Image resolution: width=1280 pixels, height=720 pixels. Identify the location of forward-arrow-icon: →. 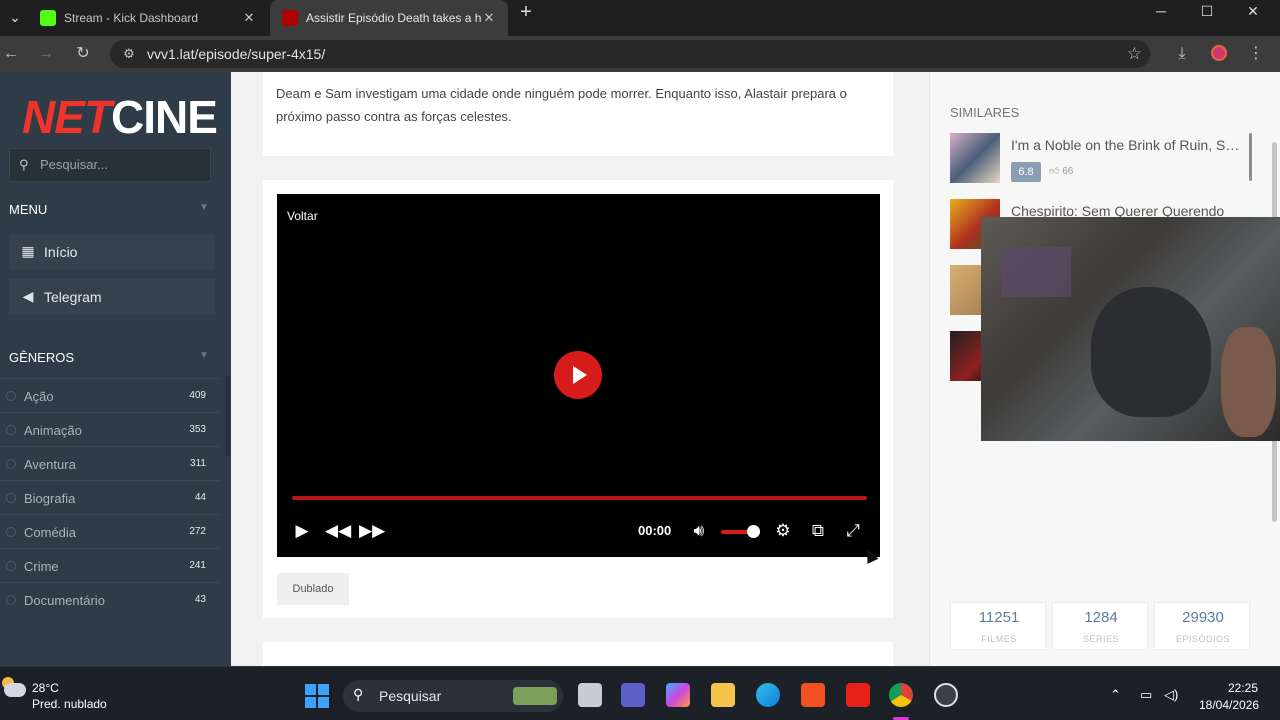
(46, 54).